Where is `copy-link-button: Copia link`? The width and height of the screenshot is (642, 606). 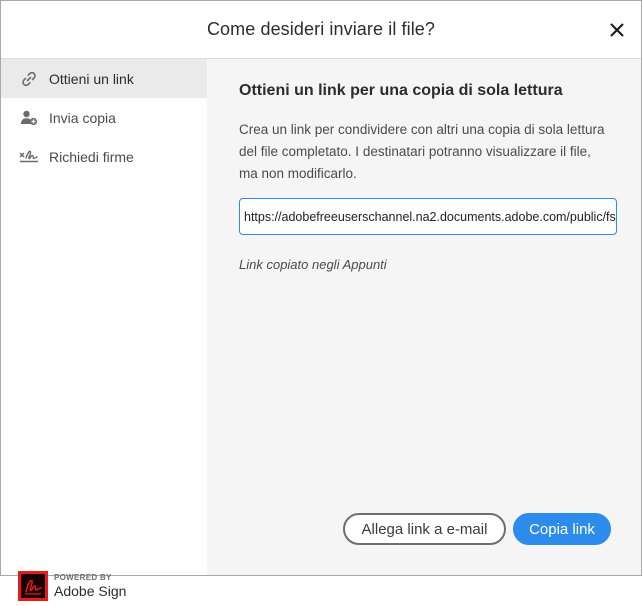 copy-link-button: Copia link is located at coordinates (562, 529).